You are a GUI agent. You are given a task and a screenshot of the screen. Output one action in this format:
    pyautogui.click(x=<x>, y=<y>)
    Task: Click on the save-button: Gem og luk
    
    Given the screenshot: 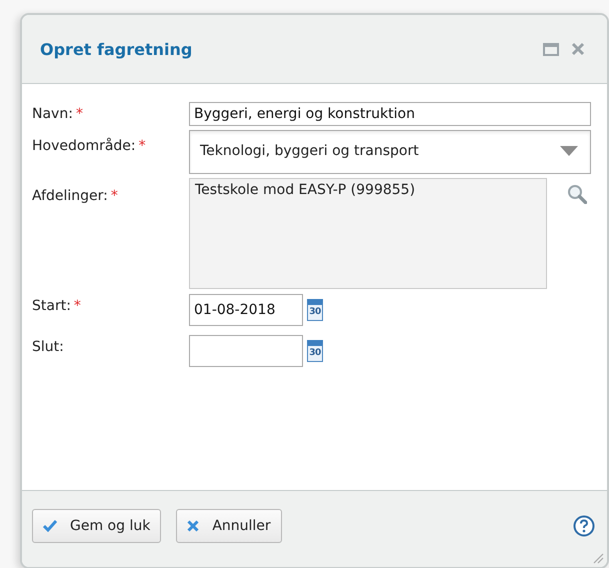 What is the action you would take?
    pyautogui.click(x=97, y=526)
    